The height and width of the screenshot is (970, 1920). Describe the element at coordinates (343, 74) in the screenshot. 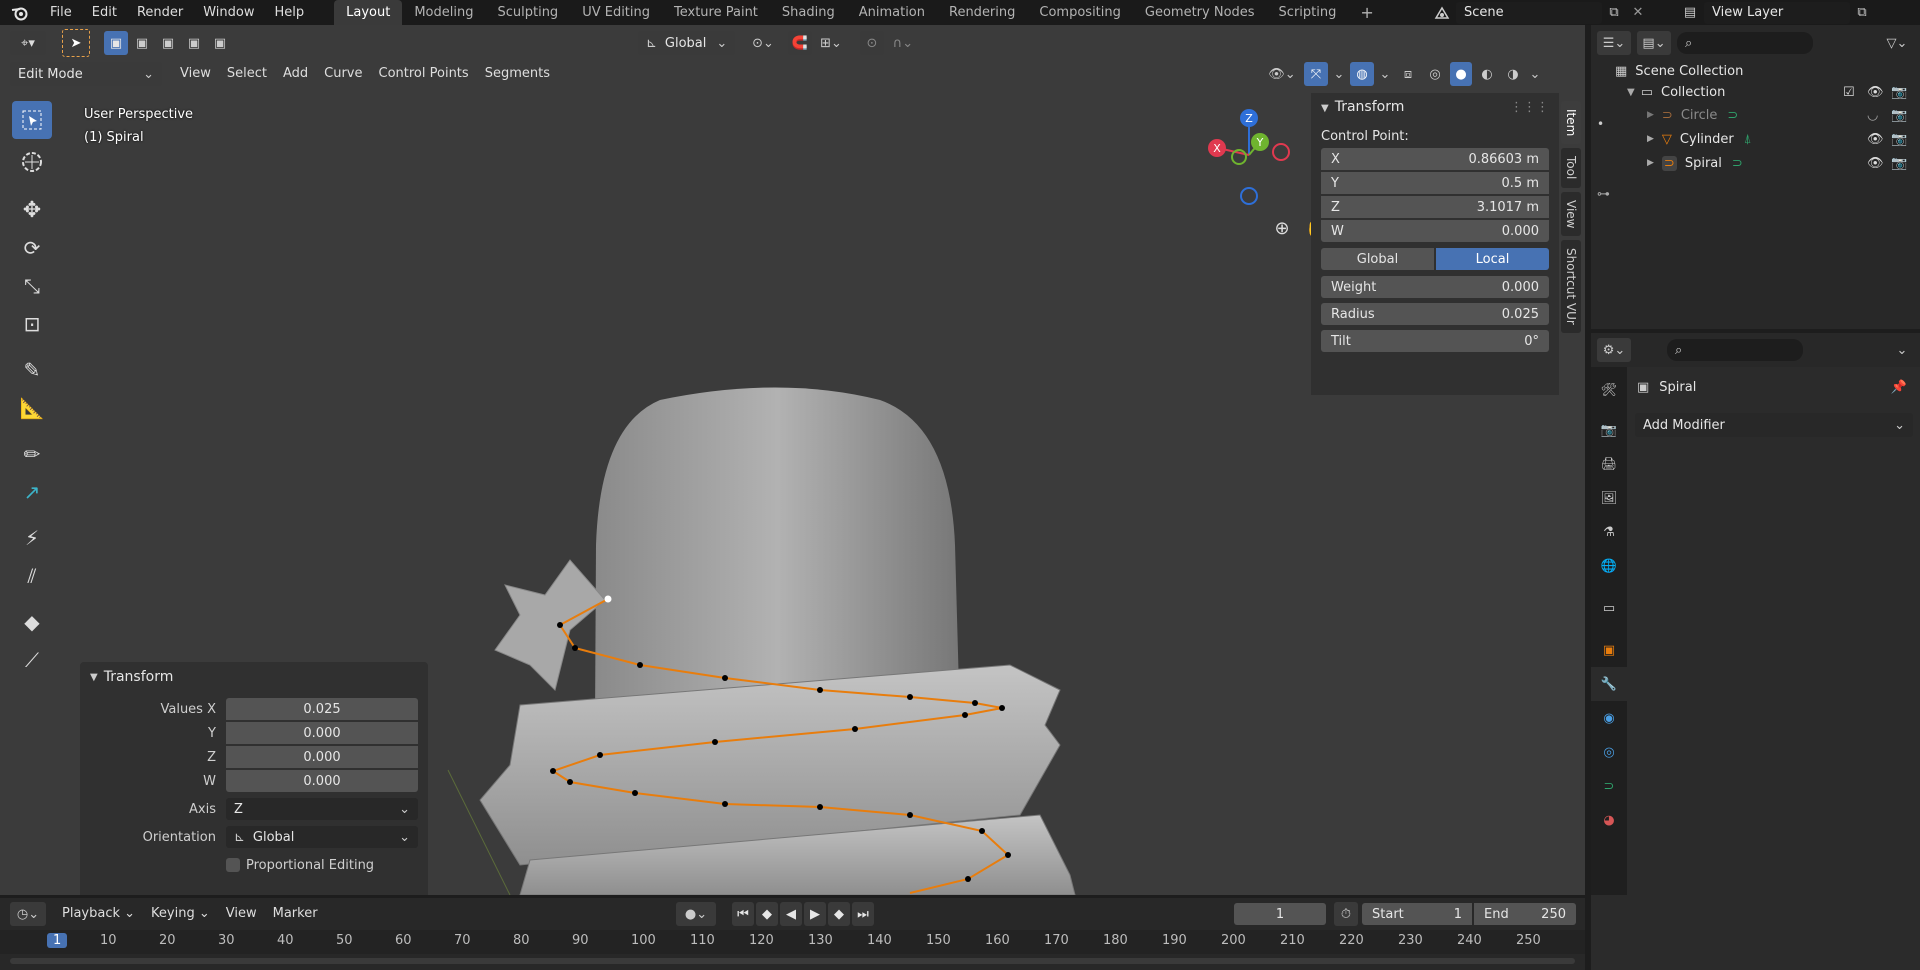

I see `menu-curve: Curve` at that location.